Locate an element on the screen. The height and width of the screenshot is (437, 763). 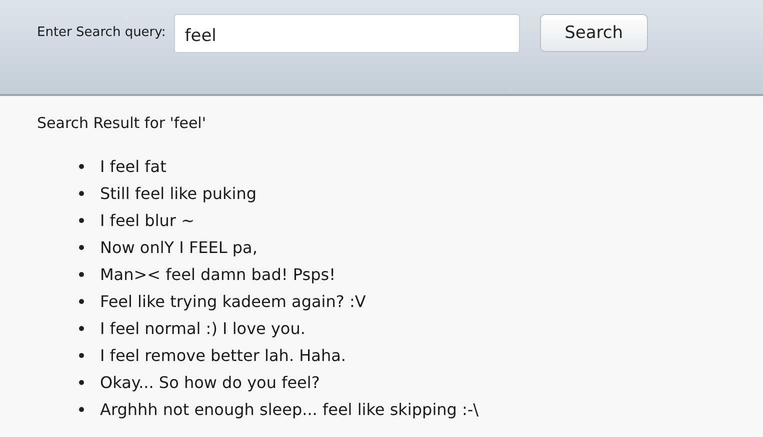
result-item: Man>< feel damn bad! Psps! is located at coordinates (218, 274).